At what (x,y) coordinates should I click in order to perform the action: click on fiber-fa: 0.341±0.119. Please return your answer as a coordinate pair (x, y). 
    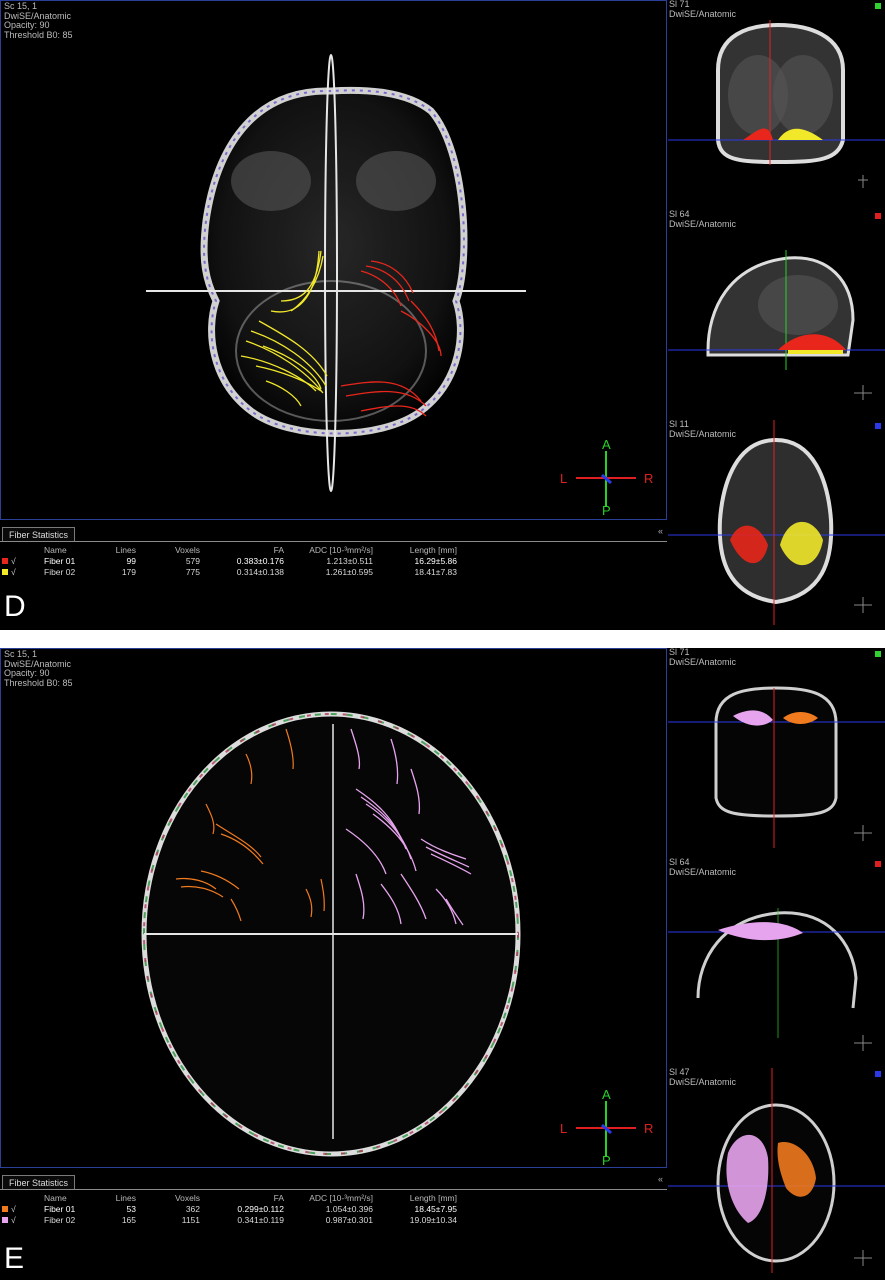
    Looking at the image, I should click on (260, 1219).